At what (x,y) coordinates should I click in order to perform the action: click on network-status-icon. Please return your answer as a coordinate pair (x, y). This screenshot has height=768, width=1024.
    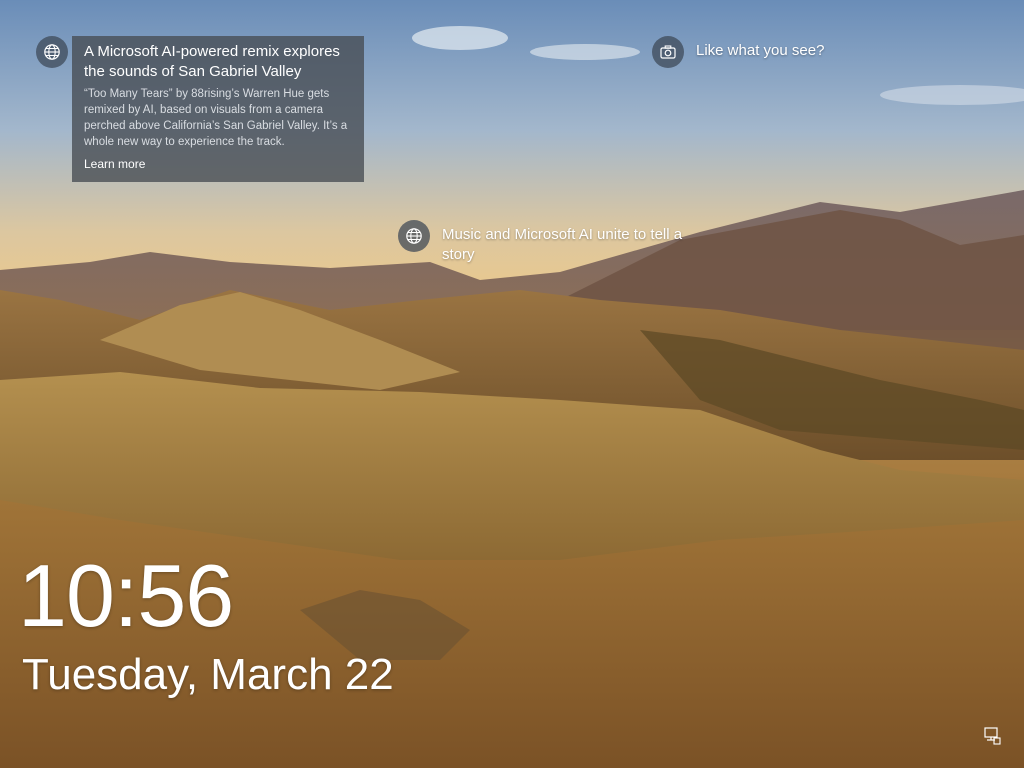
    Looking at the image, I should click on (992, 736).